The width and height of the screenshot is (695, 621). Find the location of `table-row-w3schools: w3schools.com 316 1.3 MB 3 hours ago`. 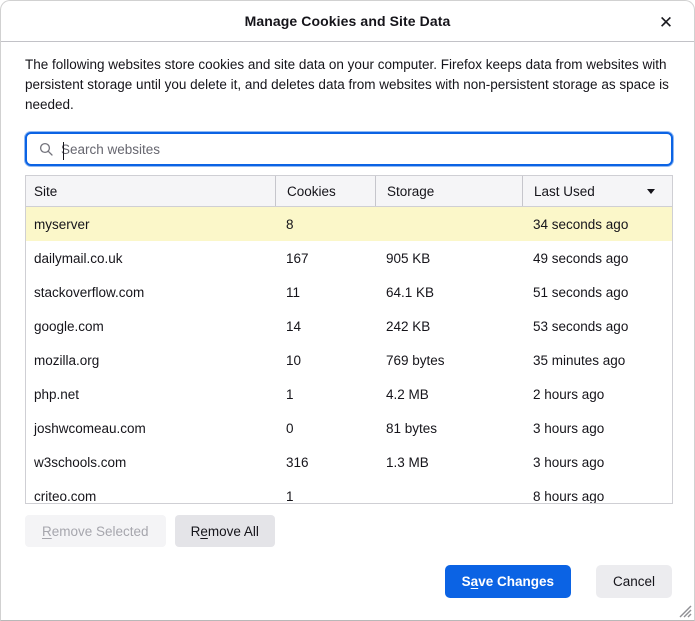

table-row-w3schools: w3schools.com 316 1.3 MB 3 hours ago is located at coordinates (349, 462).